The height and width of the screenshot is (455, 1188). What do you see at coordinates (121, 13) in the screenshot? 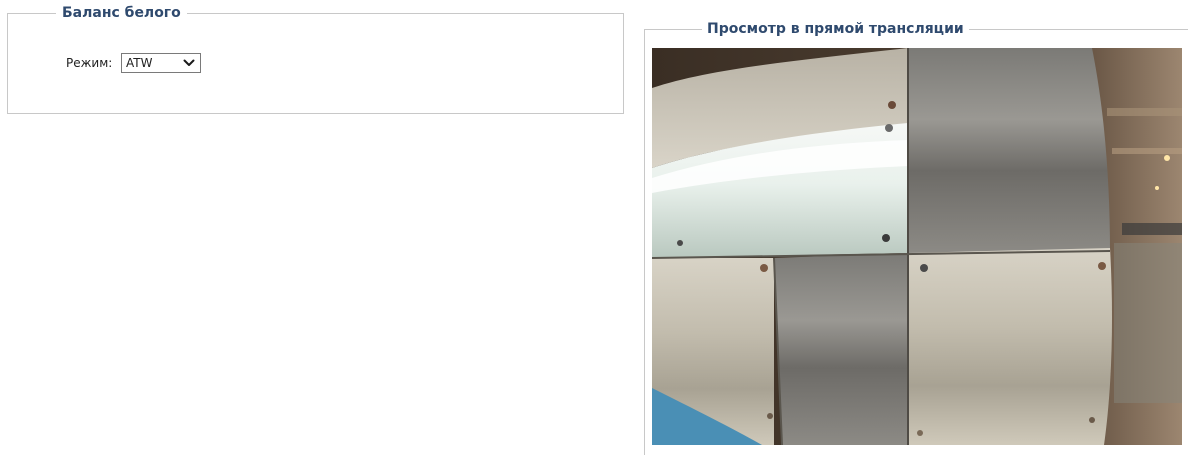
I see `white-balance-title: Баланс белого` at bounding box center [121, 13].